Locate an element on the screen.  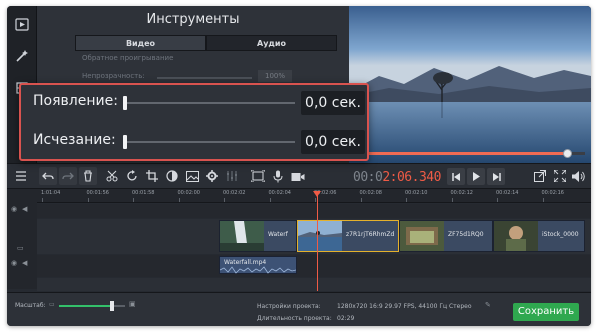
project-settings-label: Настройки проекта: is located at coordinates (289, 306).